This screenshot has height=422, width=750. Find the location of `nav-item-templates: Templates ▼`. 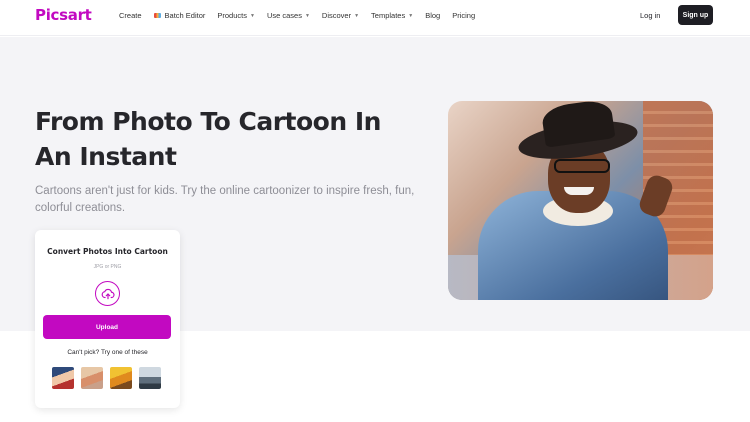

nav-item-templates: Templates ▼ is located at coordinates (392, 15).